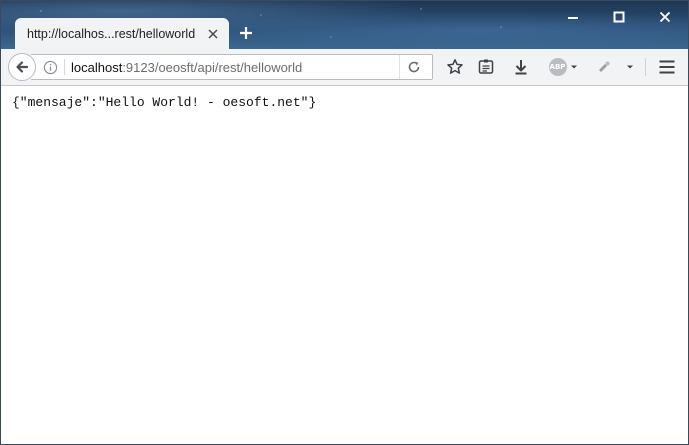 The width and height of the screenshot is (689, 445). I want to click on back-button, so click(22, 67).